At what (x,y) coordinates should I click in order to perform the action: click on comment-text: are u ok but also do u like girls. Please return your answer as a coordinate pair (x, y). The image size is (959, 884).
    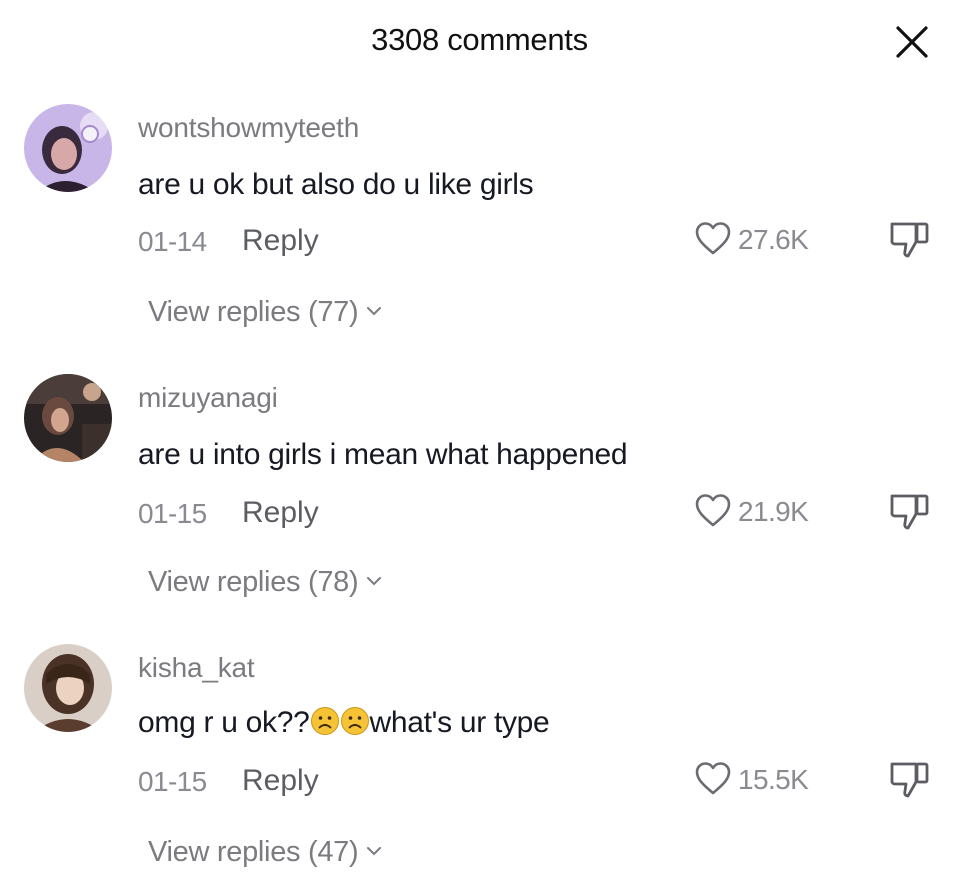
    Looking at the image, I should click on (336, 184).